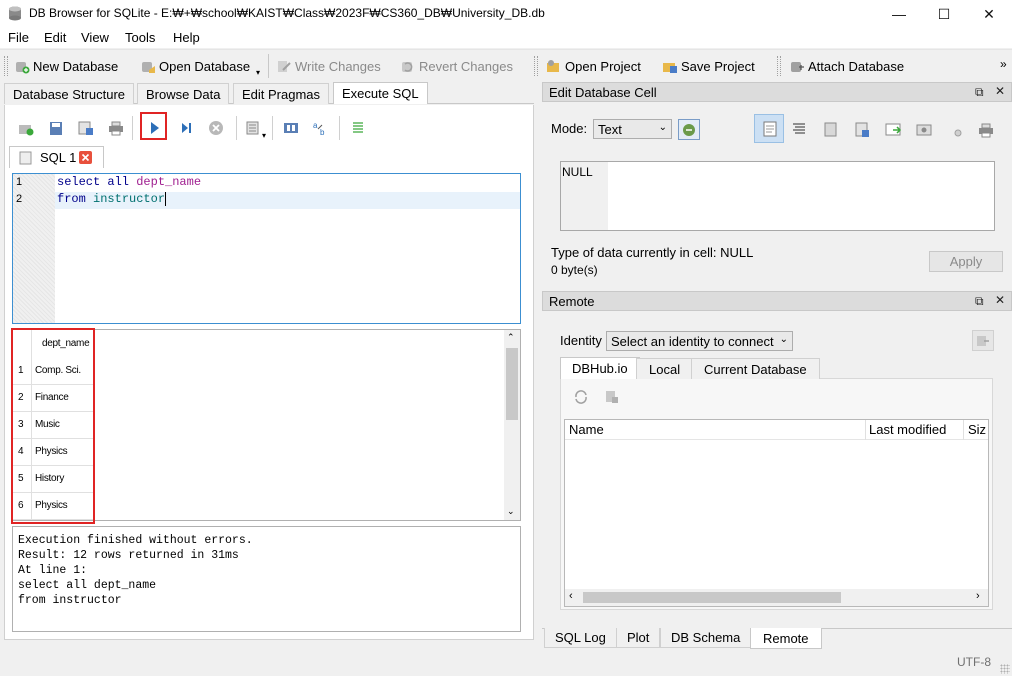 Image resolution: width=1012 pixels, height=676 pixels. Describe the element at coordinates (966, 261) in the screenshot. I see `apply-button: Apply` at that location.